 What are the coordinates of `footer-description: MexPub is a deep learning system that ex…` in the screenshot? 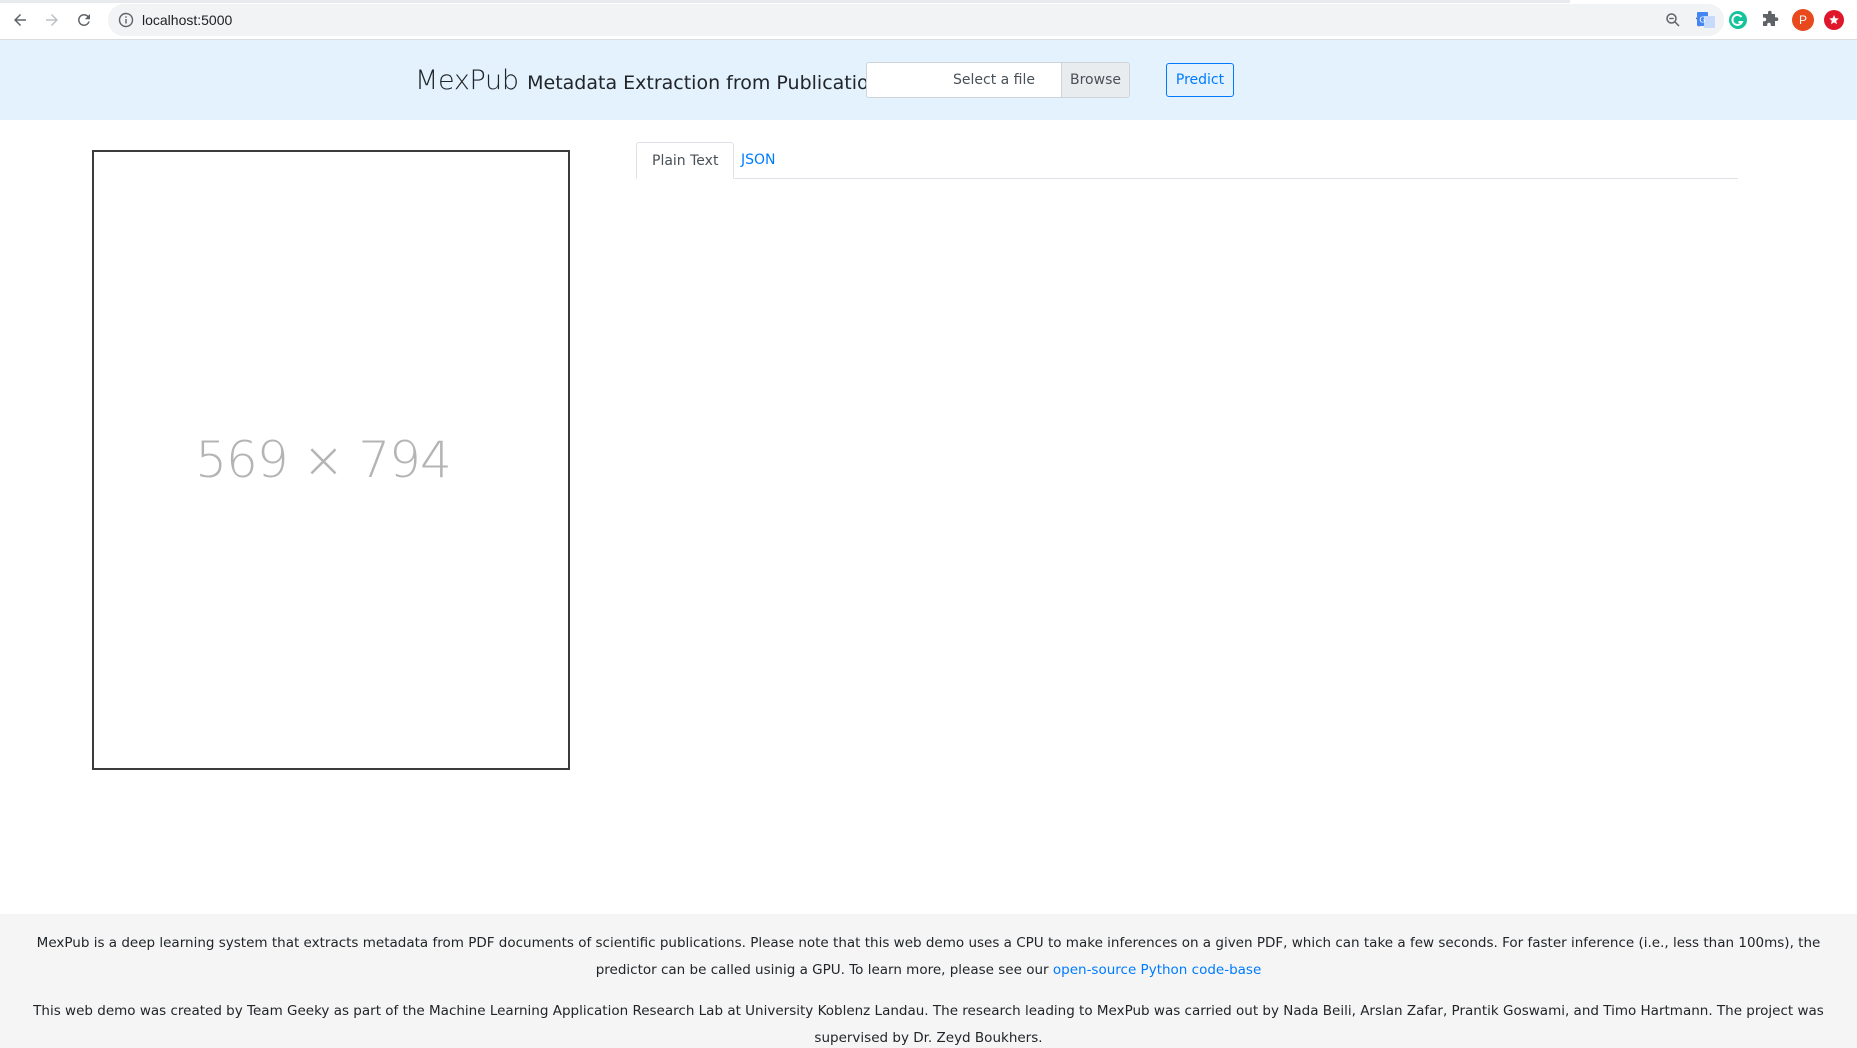 It's located at (928, 957).